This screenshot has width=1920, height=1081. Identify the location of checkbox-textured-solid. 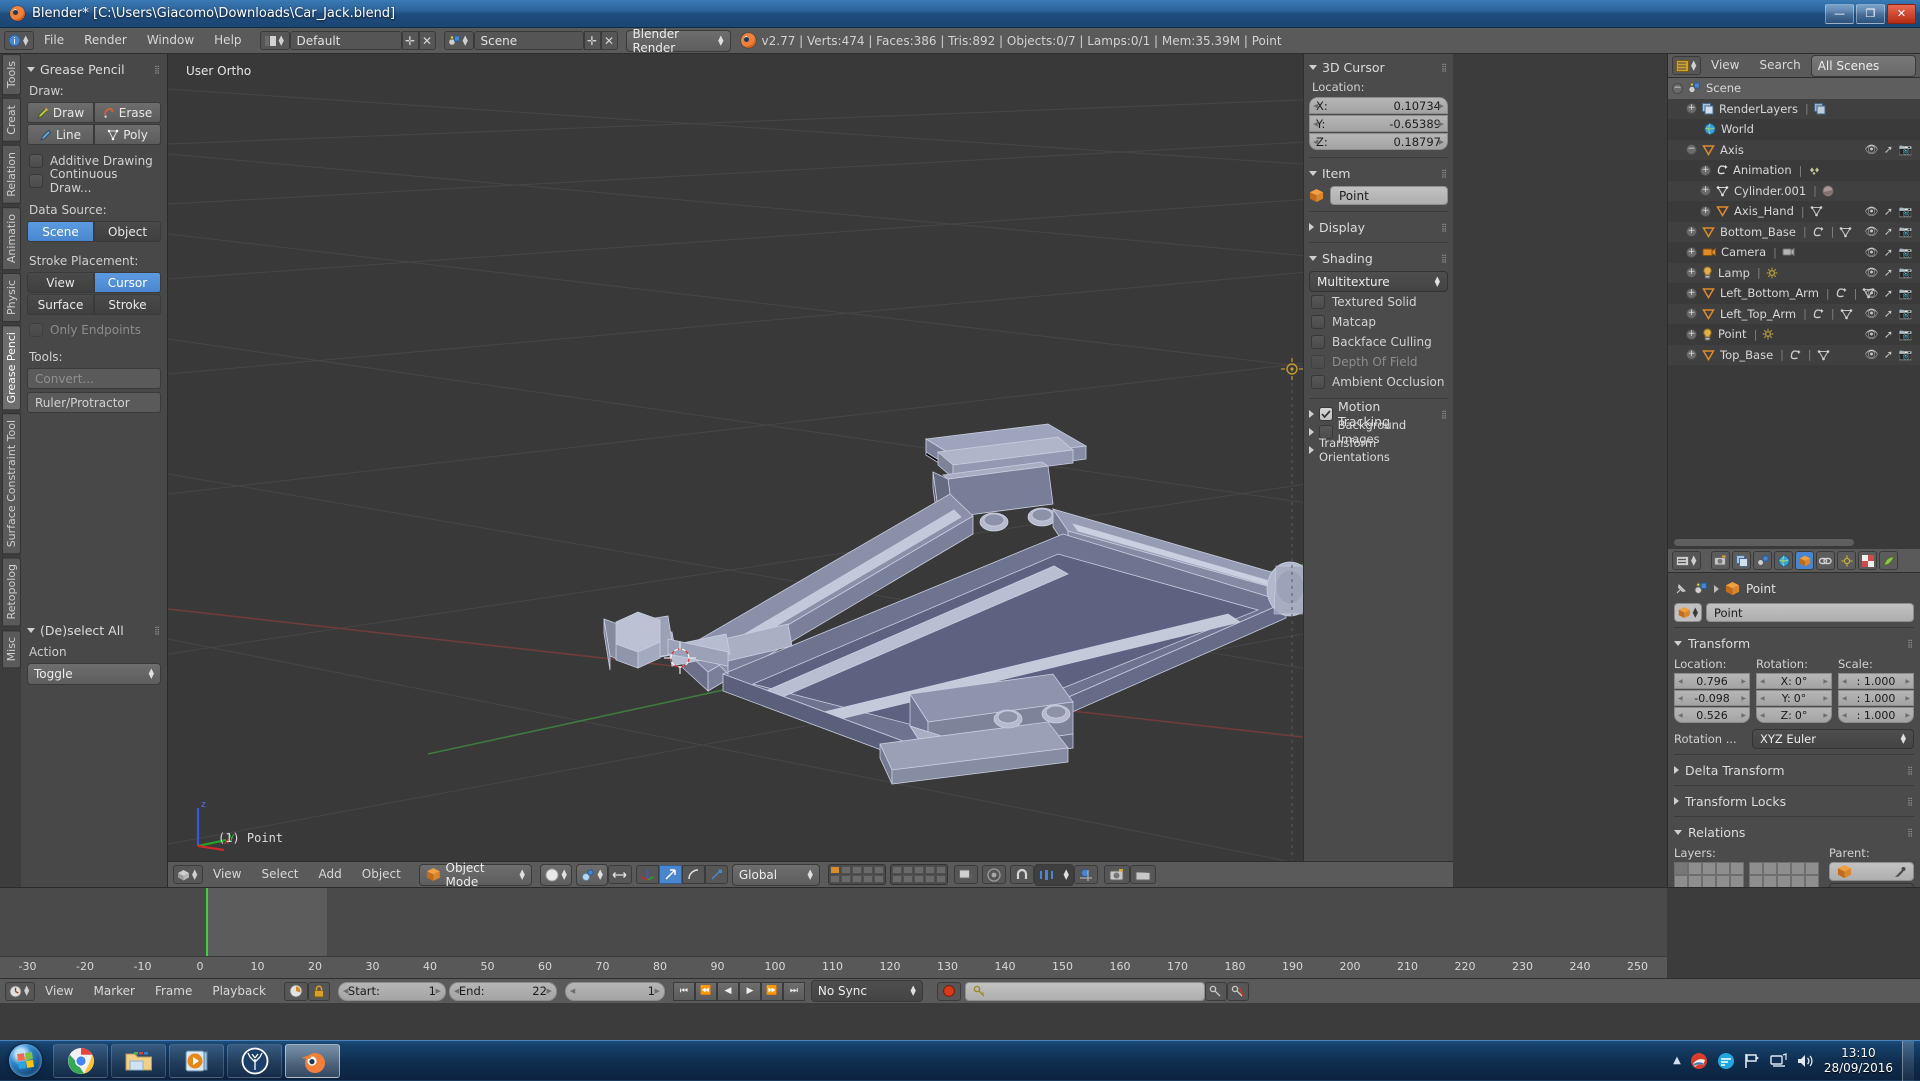
(1318, 302).